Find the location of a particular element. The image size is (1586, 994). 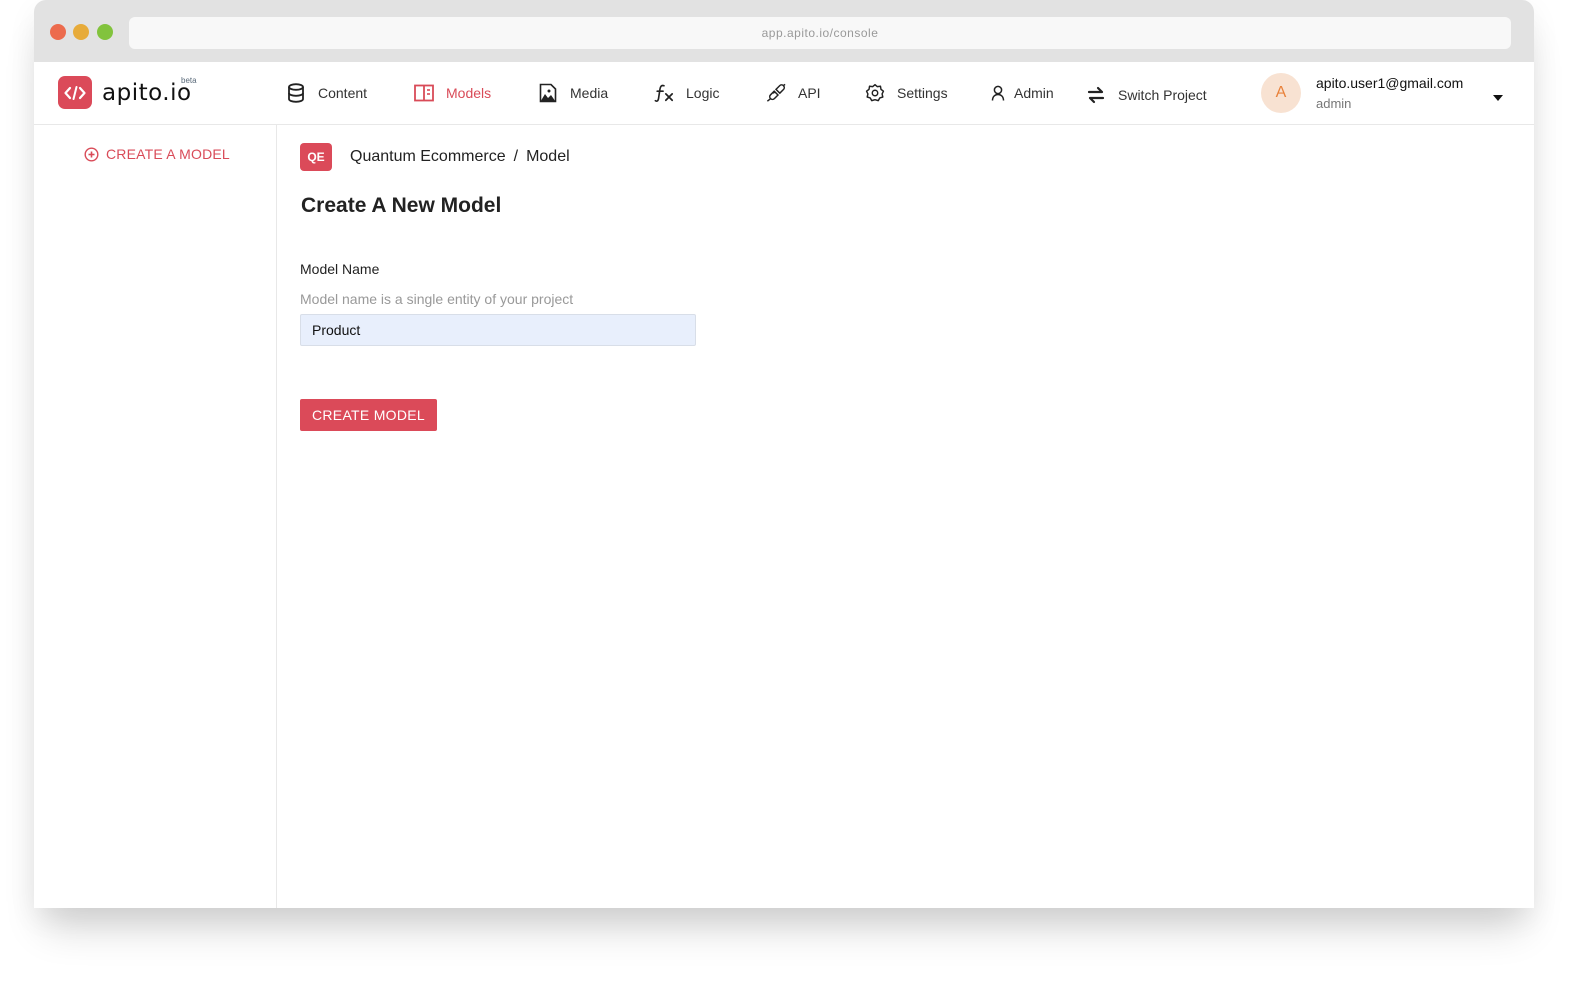

nav-content: Content is located at coordinates (326, 93).